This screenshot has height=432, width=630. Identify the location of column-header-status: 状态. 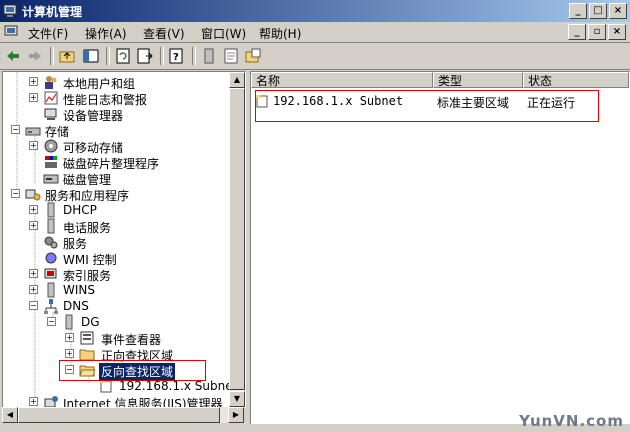
(576, 80).